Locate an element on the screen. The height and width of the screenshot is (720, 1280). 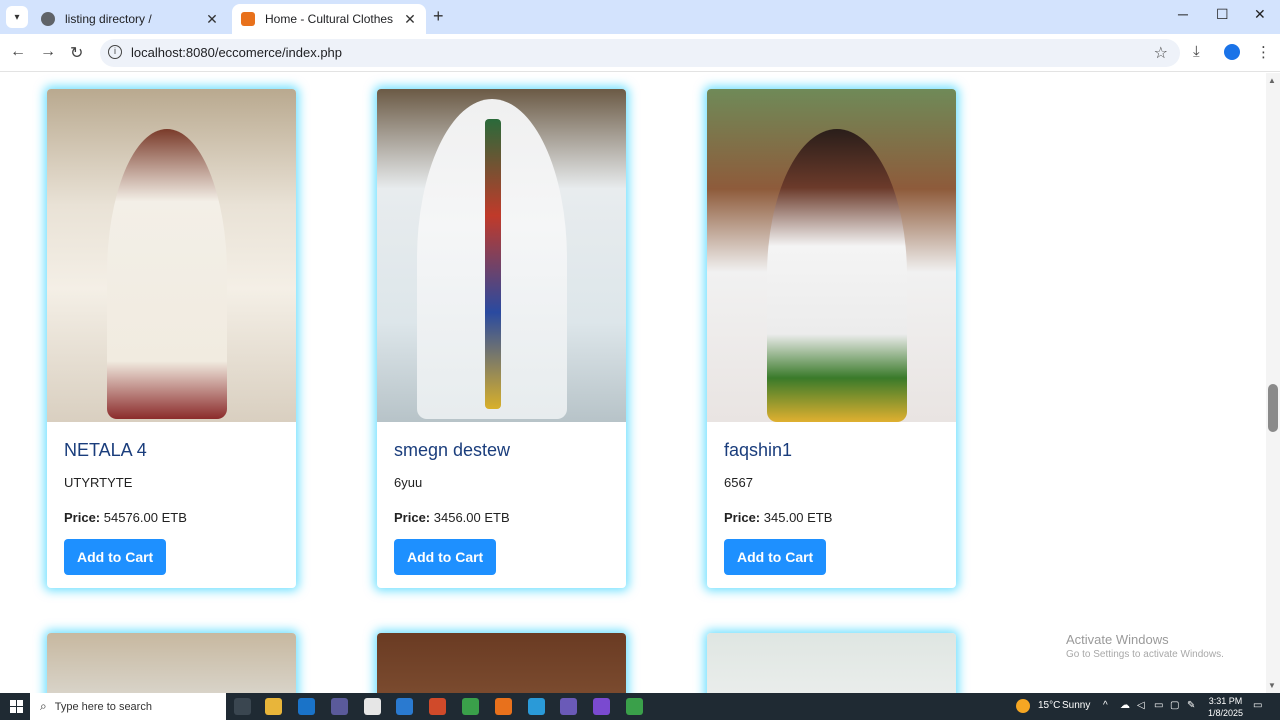
new-tab-button: + is located at coordinates (438, 16).